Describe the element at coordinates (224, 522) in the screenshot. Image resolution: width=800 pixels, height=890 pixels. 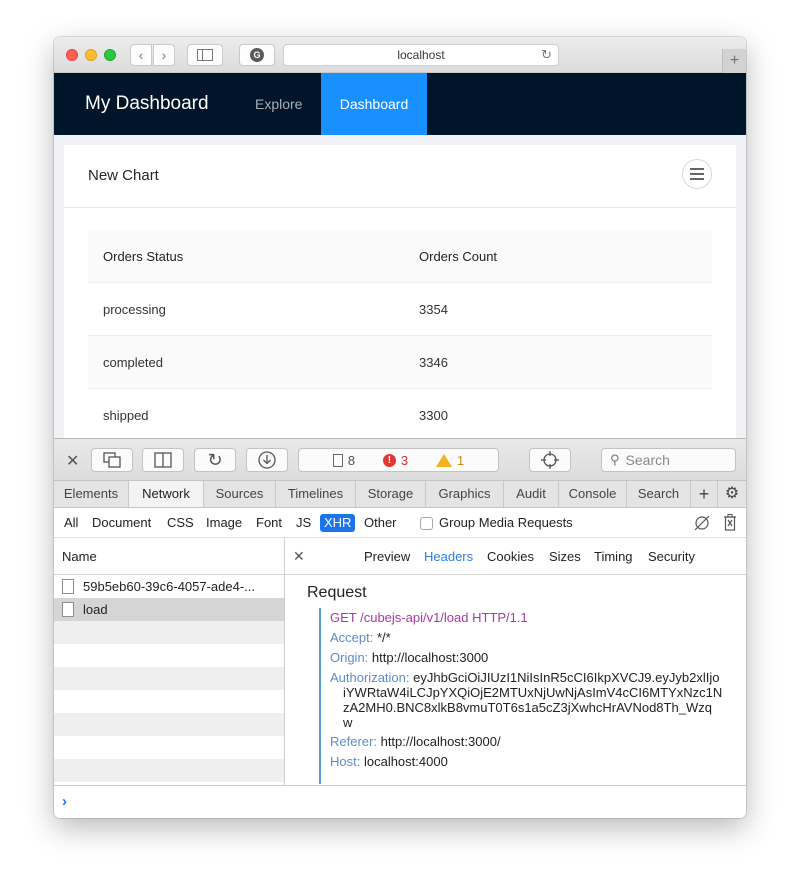
I see `filter-image: Image` at that location.